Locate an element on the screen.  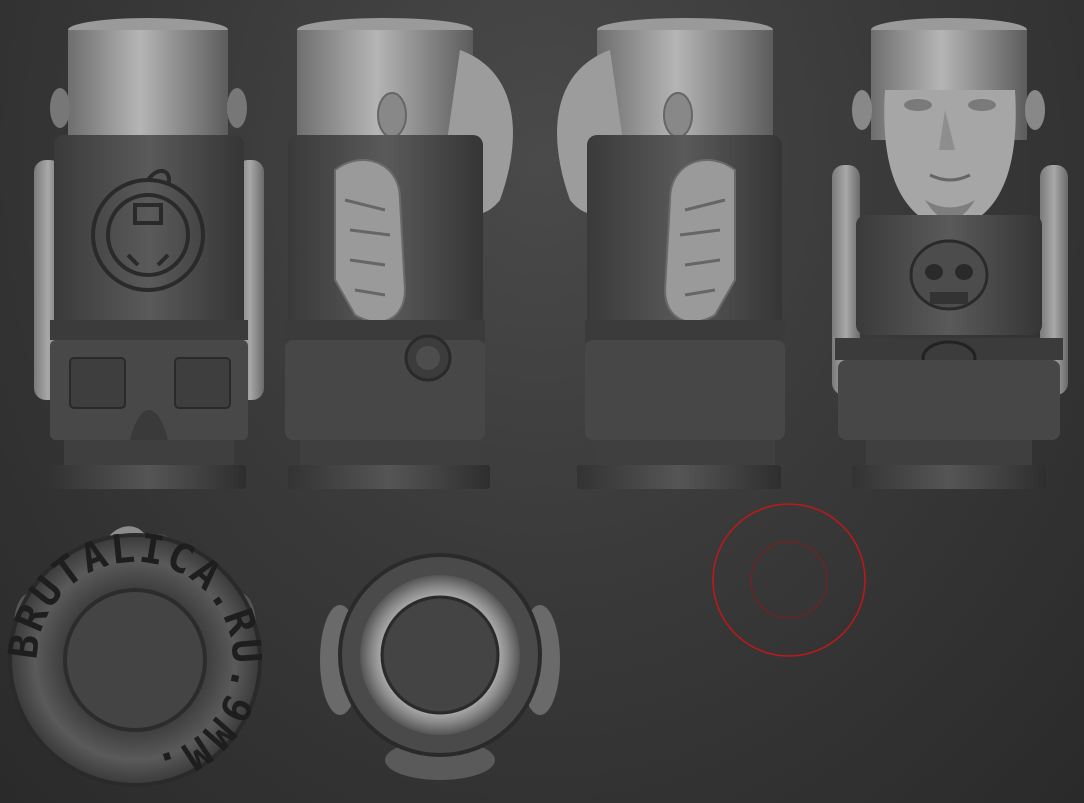
skull-emblem is located at coordinates (949, 275).